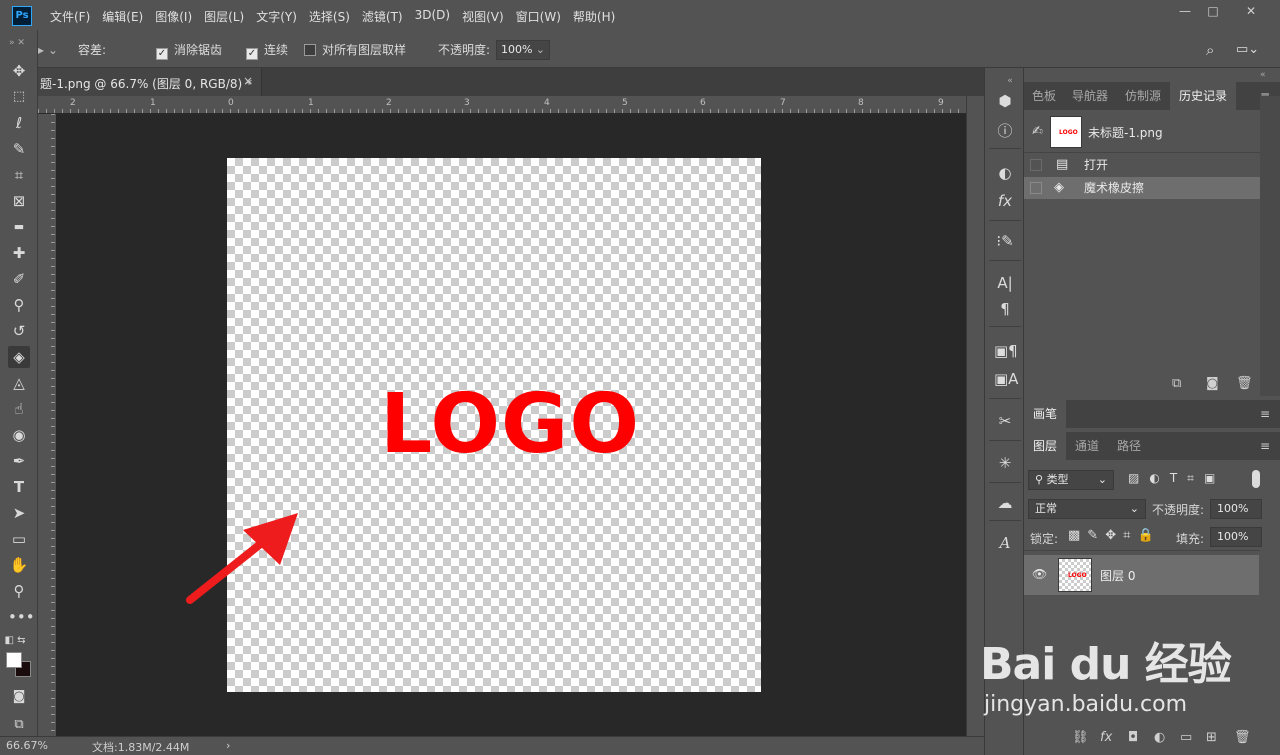 The image size is (1280, 755). What do you see at coordinates (276, 16) in the screenshot?
I see `menu-type: 文字(Y)` at bounding box center [276, 16].